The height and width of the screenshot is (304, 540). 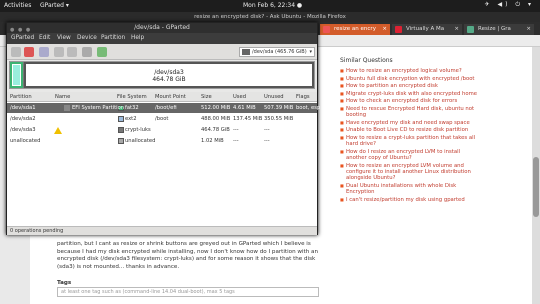 I want to click on menu-device: Device, so click(x=87, y=38).